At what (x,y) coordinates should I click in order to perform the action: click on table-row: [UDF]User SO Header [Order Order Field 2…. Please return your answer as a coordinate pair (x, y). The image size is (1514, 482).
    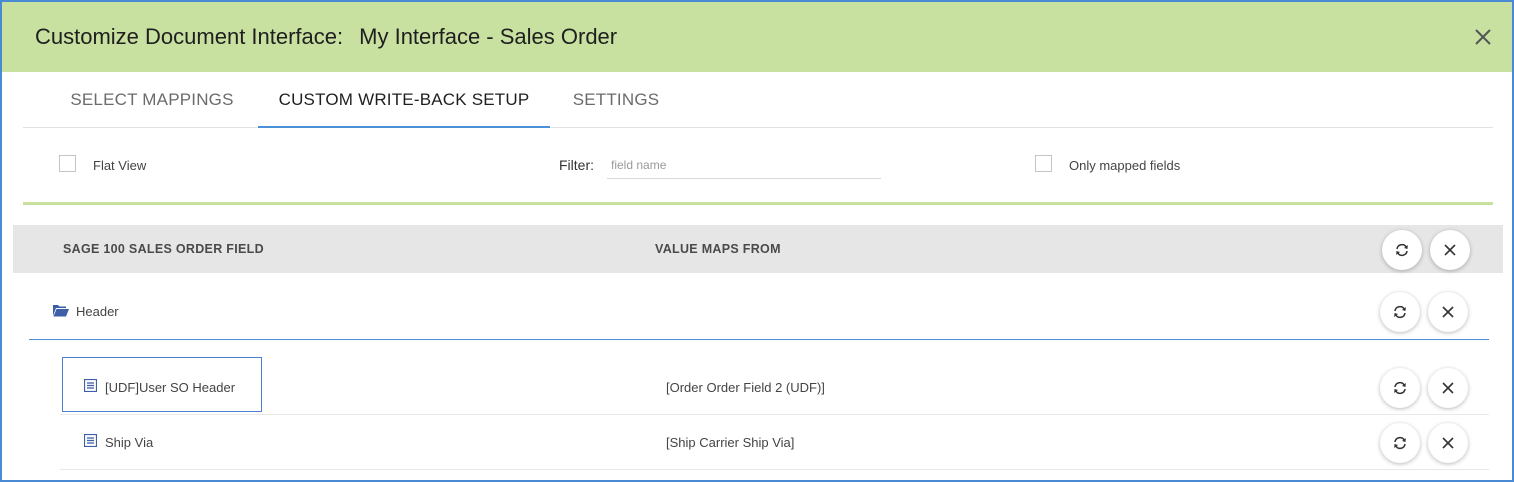
    Looking at the image, I should click on (774, 386).